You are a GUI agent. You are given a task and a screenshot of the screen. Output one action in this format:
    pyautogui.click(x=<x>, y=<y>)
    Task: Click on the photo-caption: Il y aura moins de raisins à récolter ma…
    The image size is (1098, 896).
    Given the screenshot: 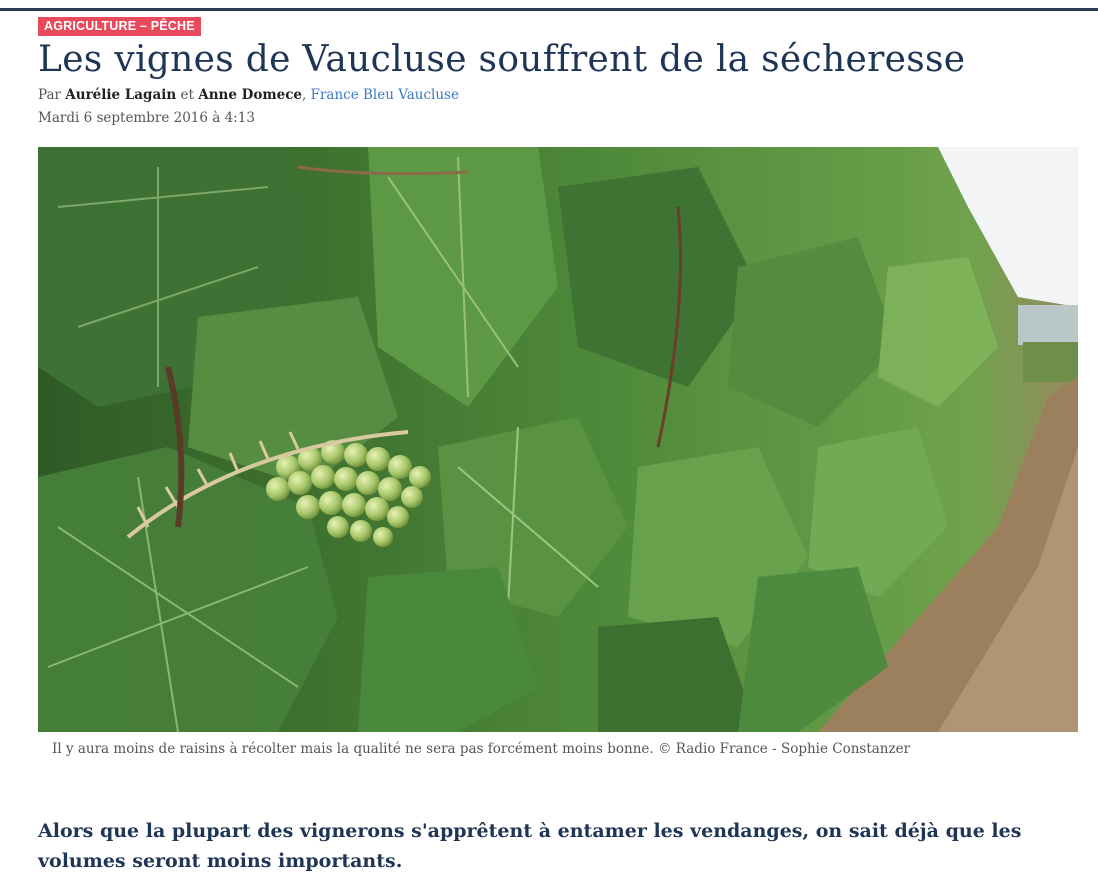 What is the action you would take?
    pyautogui.click(x=481, y=749)
    